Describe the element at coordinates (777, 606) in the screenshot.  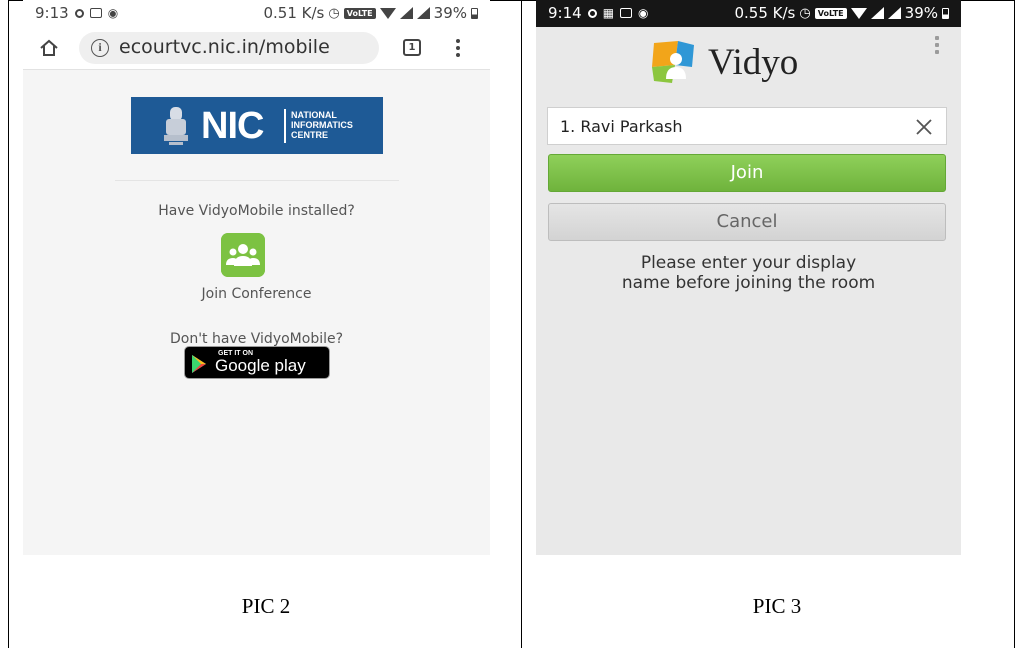
I see `caption-pic3: PIC 3` at that location.